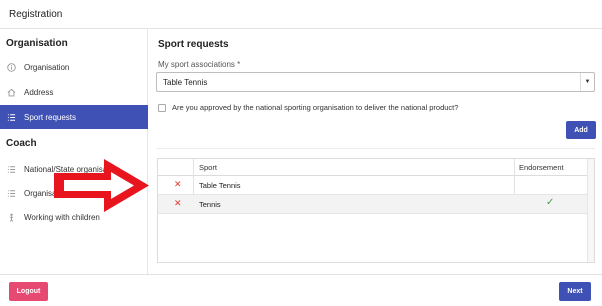 The width and height of the screenshot is (602, 306). What do you see at coordinates (376, 167) in the screenshot?
I see `table-header: Sport Endorsement` at bounding box center [376, 167].